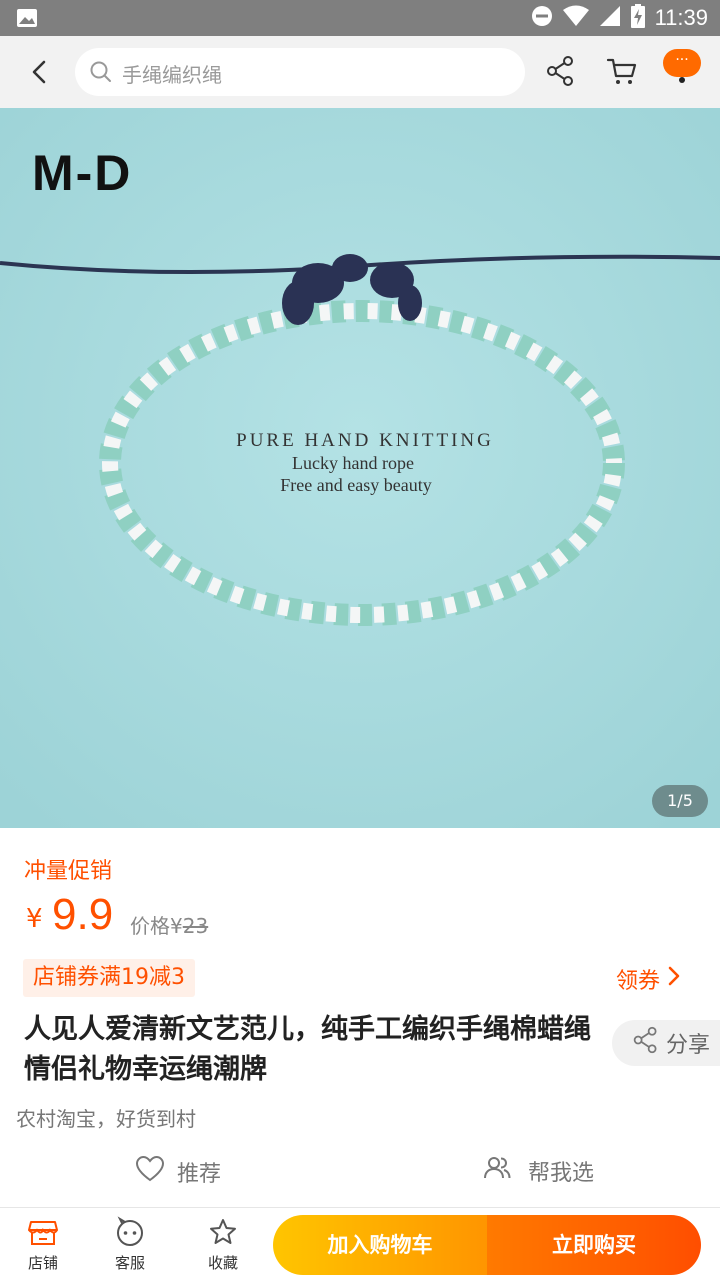 This screenshot has height=1280, width=720. I want to click on favorite-label: 收藏, so click(222, 1263).